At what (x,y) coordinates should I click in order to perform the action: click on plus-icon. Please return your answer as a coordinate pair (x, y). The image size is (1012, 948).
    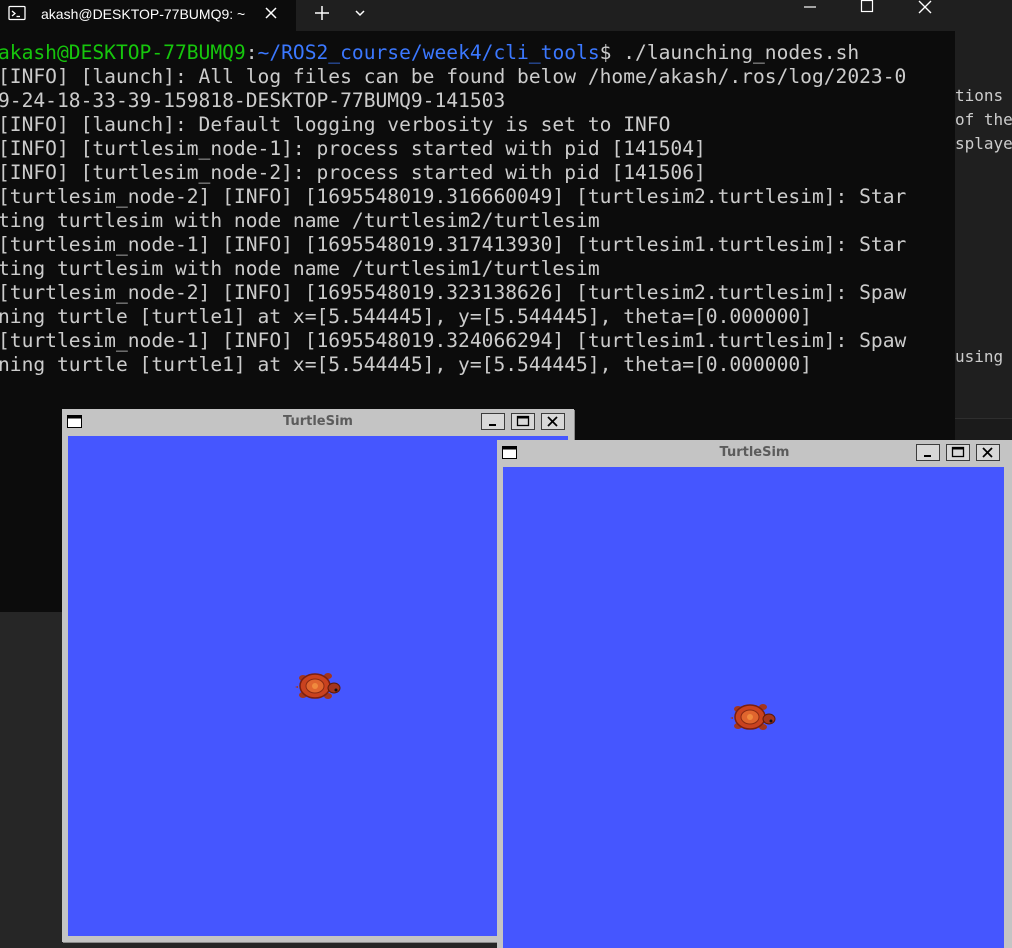
    Looking at the image, I should click on (322, 13).